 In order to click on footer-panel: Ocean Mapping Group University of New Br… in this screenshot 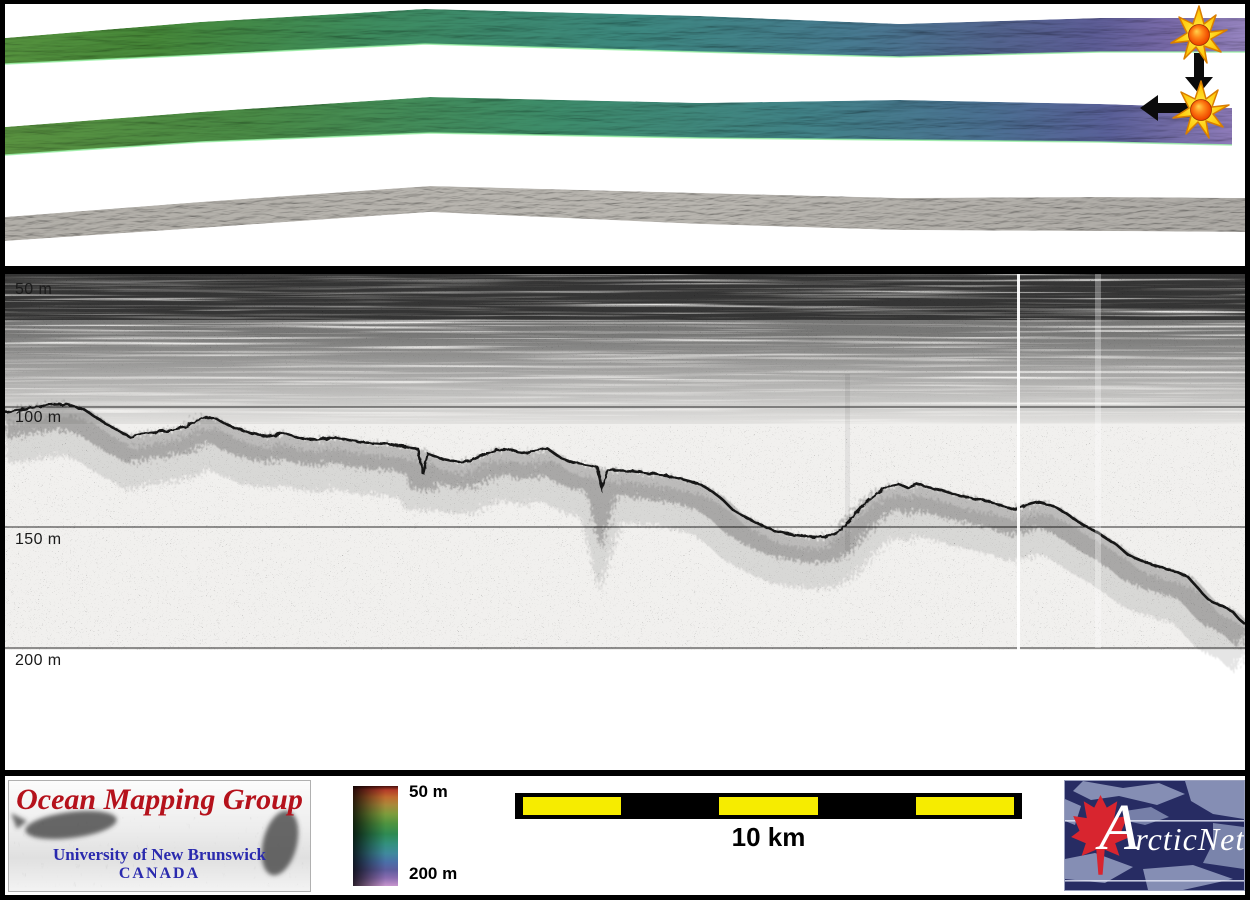, I will do `click(625, 835)`.